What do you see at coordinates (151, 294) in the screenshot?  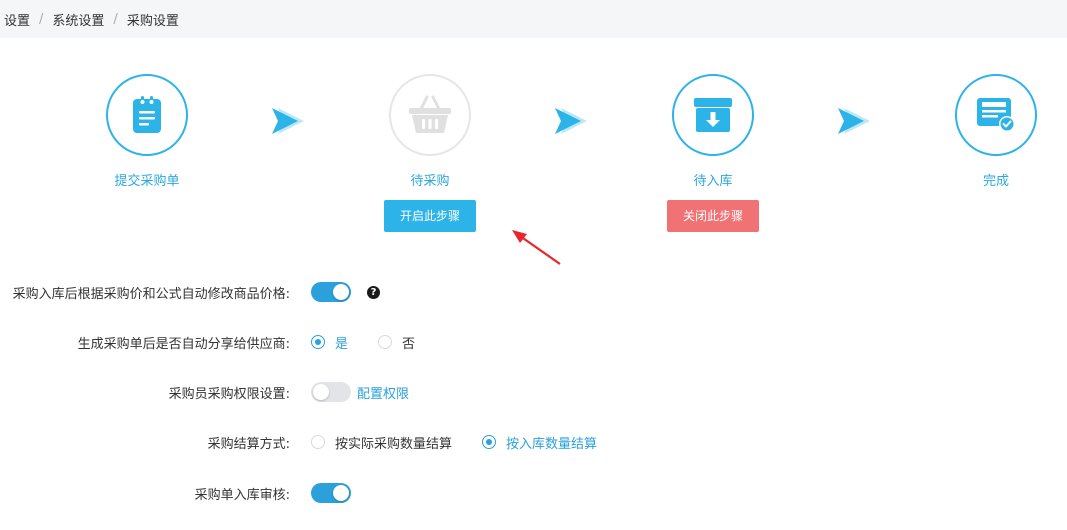 I see `setting-label: 采购入库后根据采购价和公式自动修改商品价格:` at bounding box center [151, 294].